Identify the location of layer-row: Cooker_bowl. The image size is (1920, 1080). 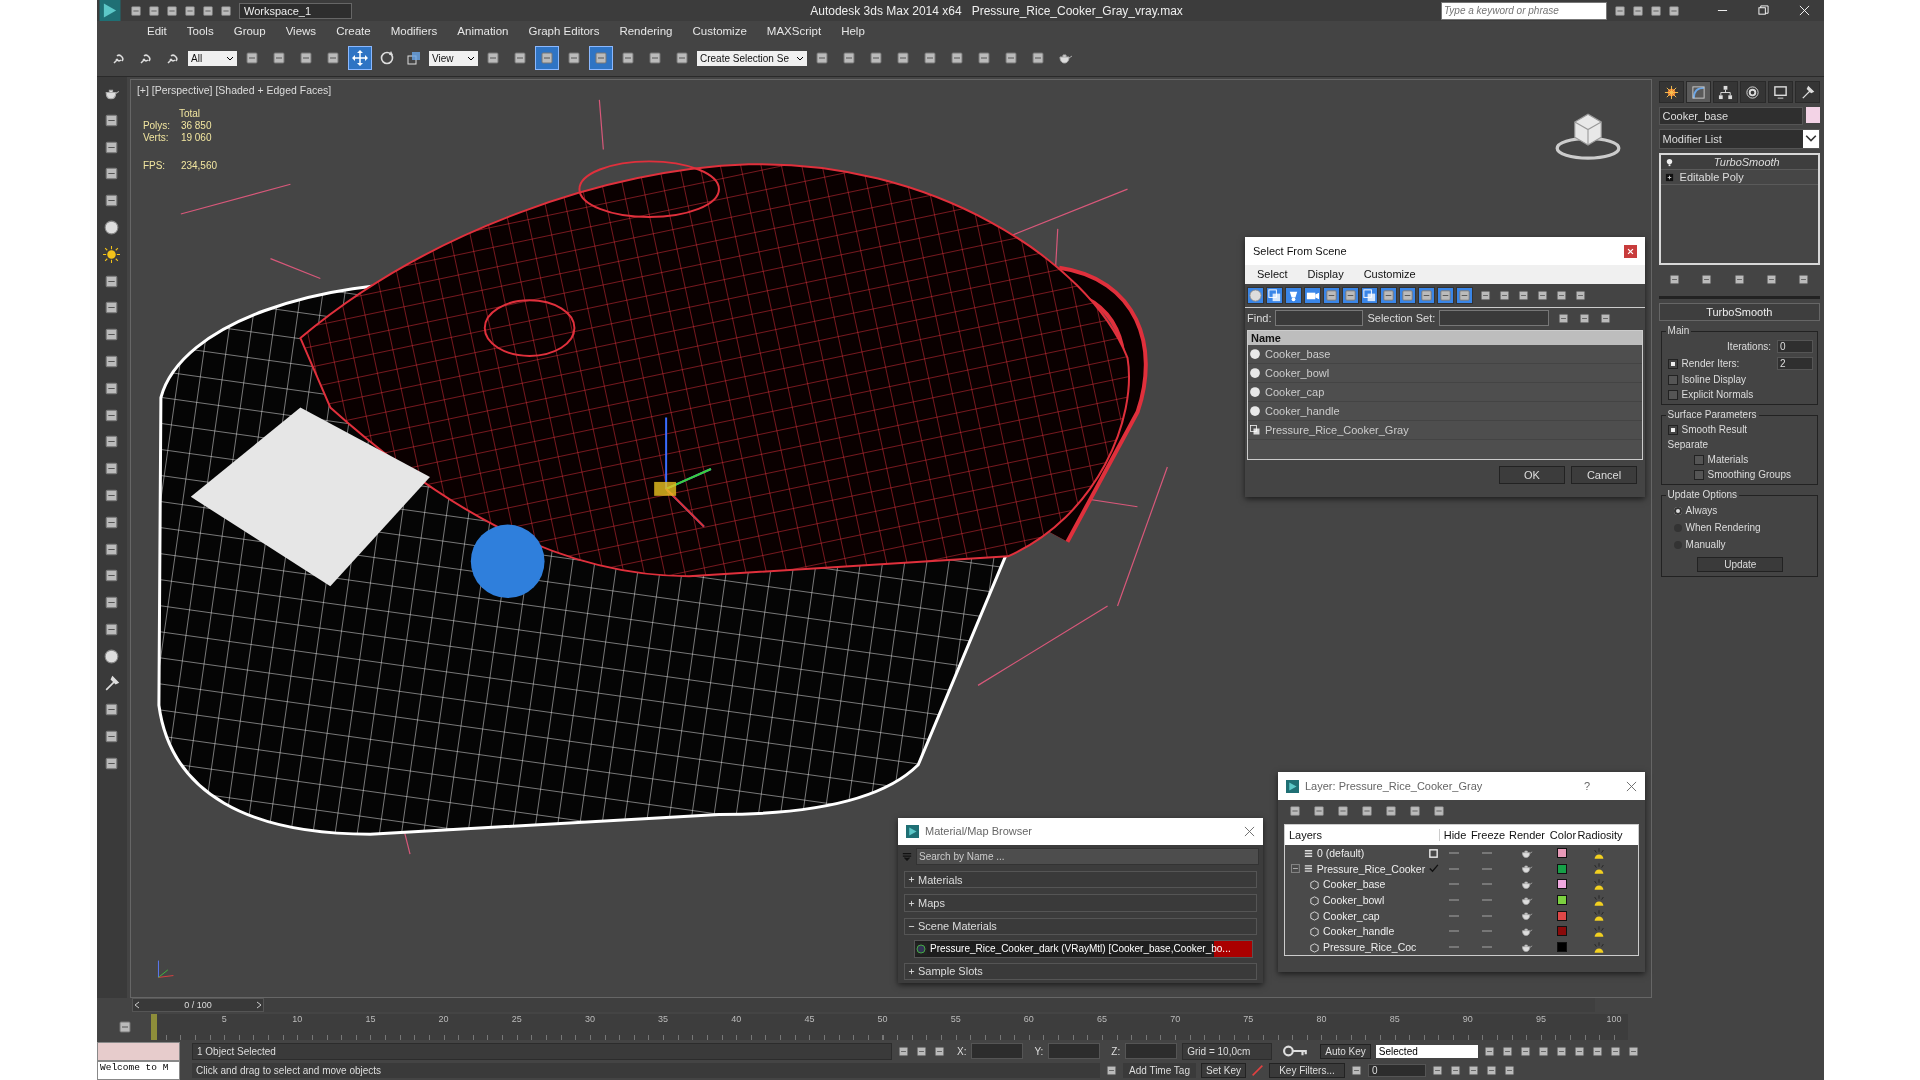
(1461, 900).